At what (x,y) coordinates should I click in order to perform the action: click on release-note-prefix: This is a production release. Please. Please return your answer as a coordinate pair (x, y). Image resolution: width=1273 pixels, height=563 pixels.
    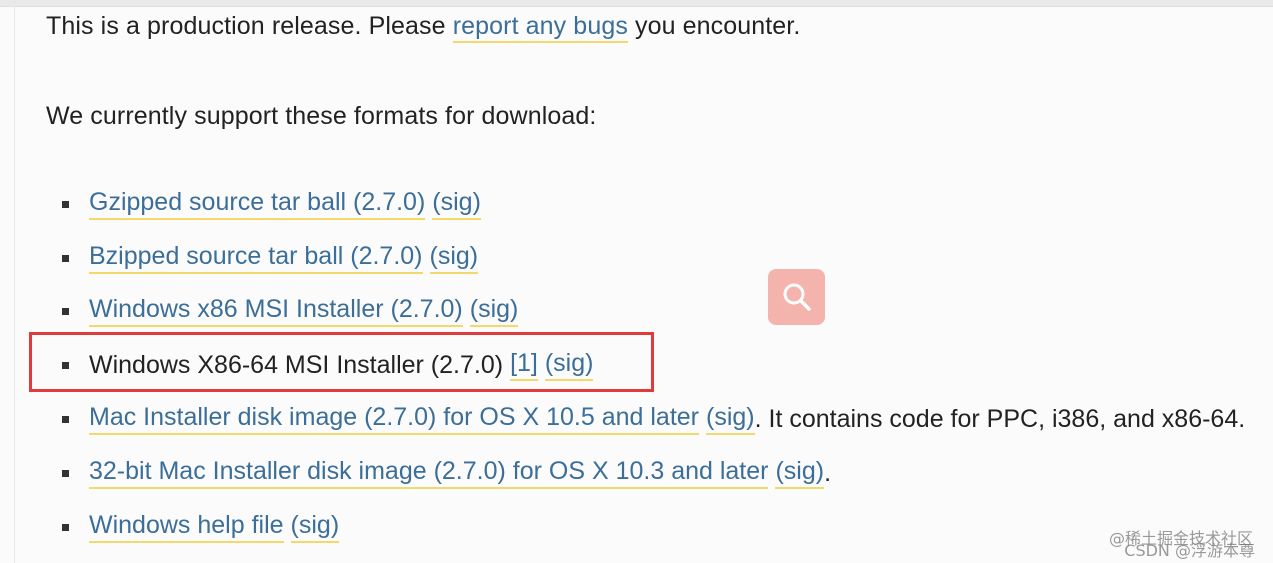
    Looking at the image, I should click on (246, 26).